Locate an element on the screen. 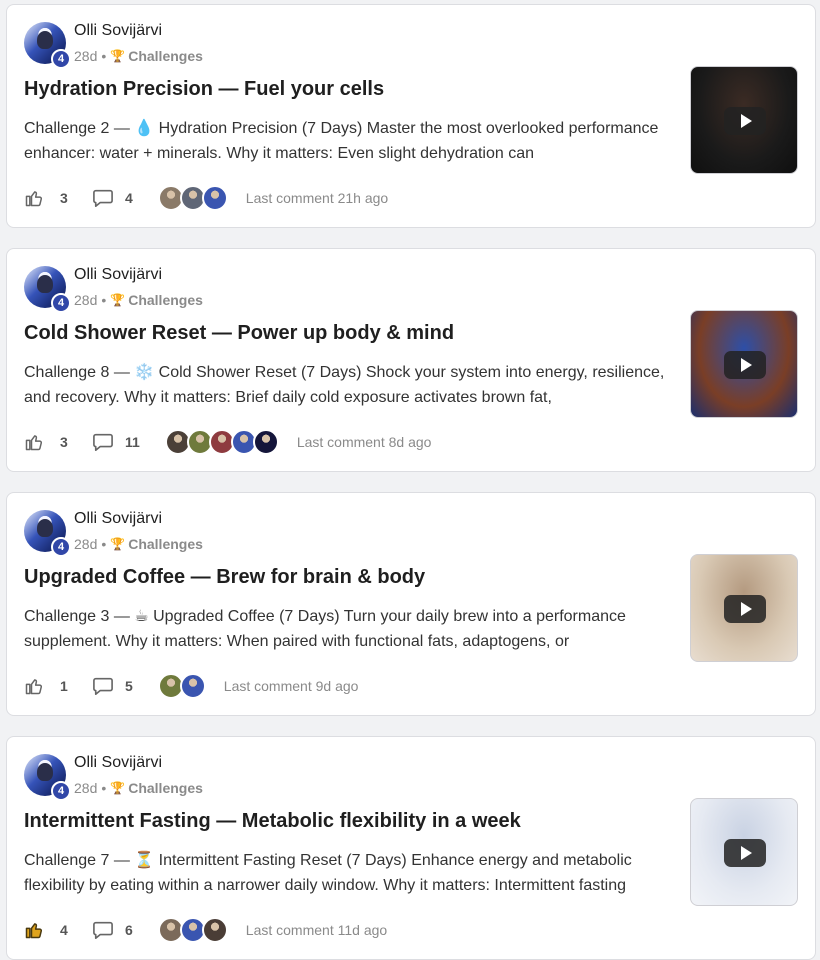 The width and height of the screenshot is (820, 960). post-footer: 3 11 Last comment 8d ago is located at coordinates (228, 442).